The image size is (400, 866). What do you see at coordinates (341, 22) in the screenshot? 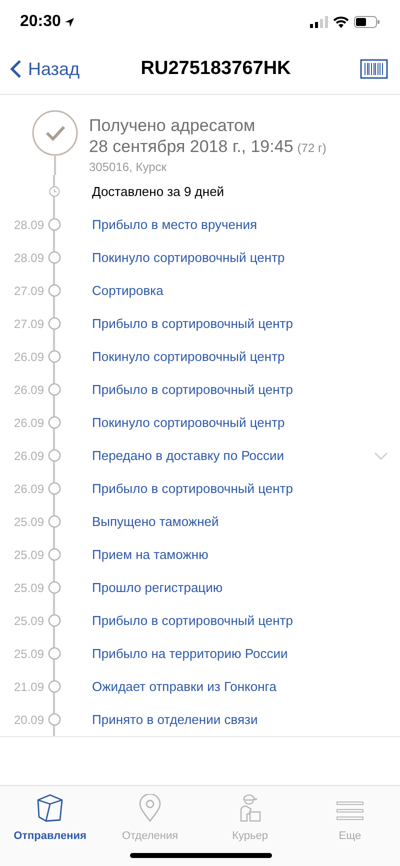
I see `wifi-icon` at bounding box center [341, 22].